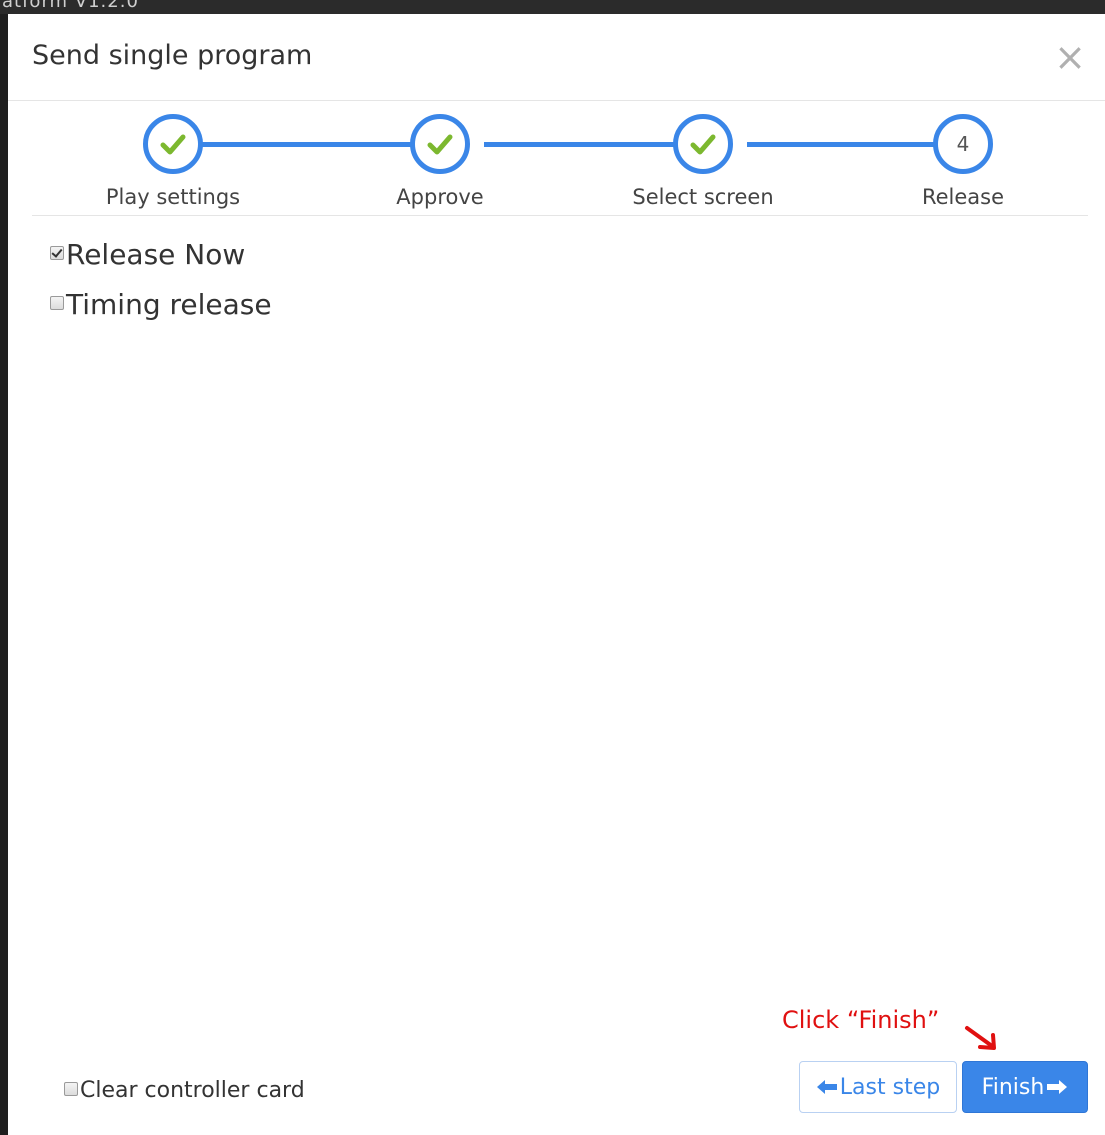  What do you see at coordinates (1070, 57) in the screenshot?
I see `close-icon: ×` at bounding box center [1070, 57].